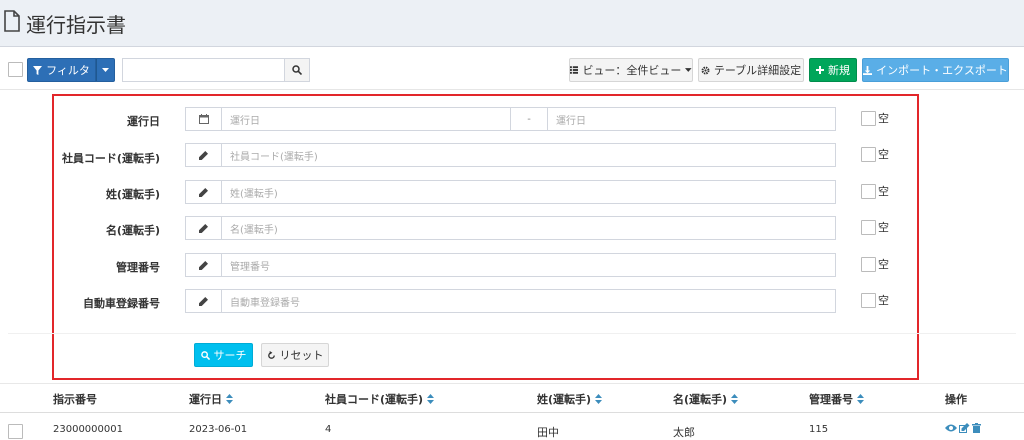 This screenshot has height=440, width=1024. What do you see at coordinates (529, 192) in the screenshot?
I see `last-name-input: 姓(運転手)` at bounding box center [529, 192].